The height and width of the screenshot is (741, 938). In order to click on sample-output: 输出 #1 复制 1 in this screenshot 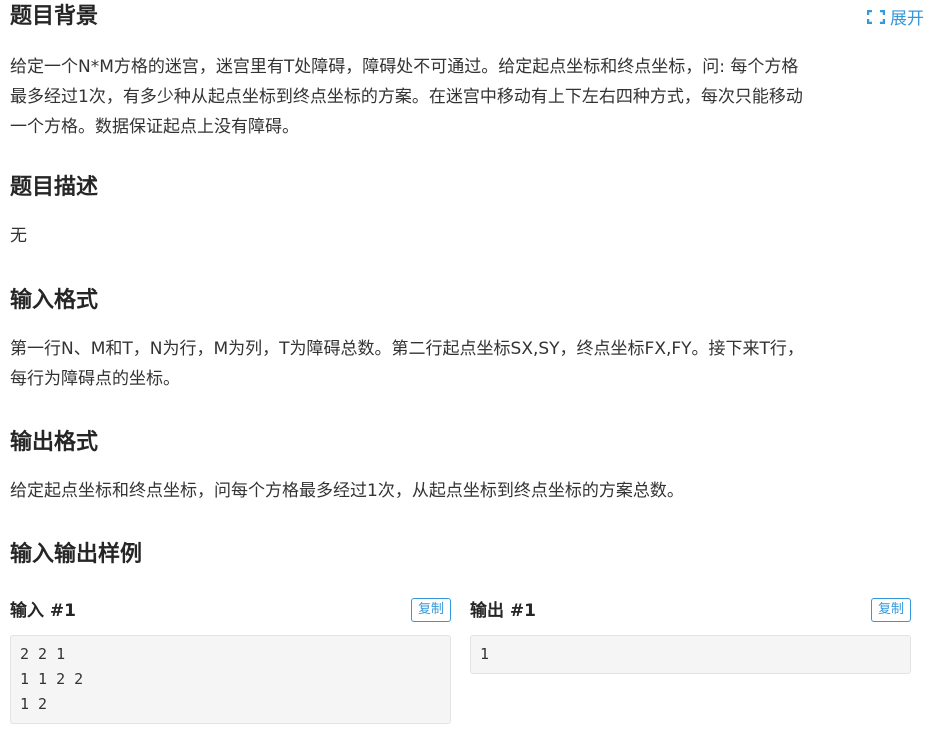, I will do `click(690, 635)`.